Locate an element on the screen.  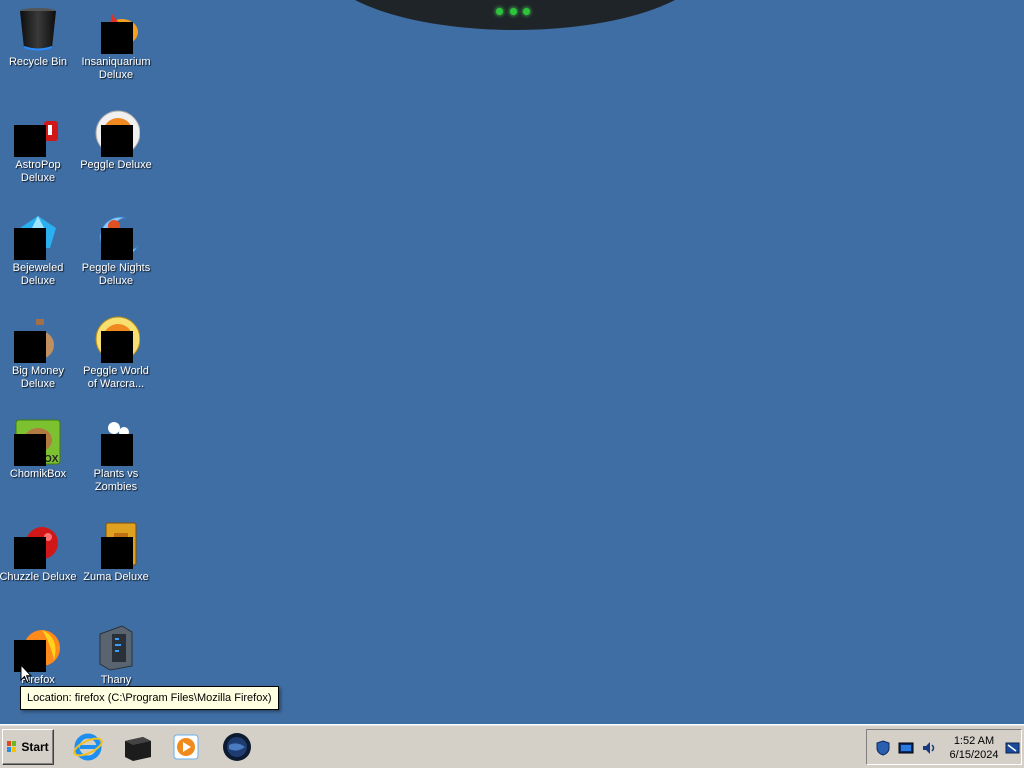
start-button: Start is located at coordinates (28, 747).